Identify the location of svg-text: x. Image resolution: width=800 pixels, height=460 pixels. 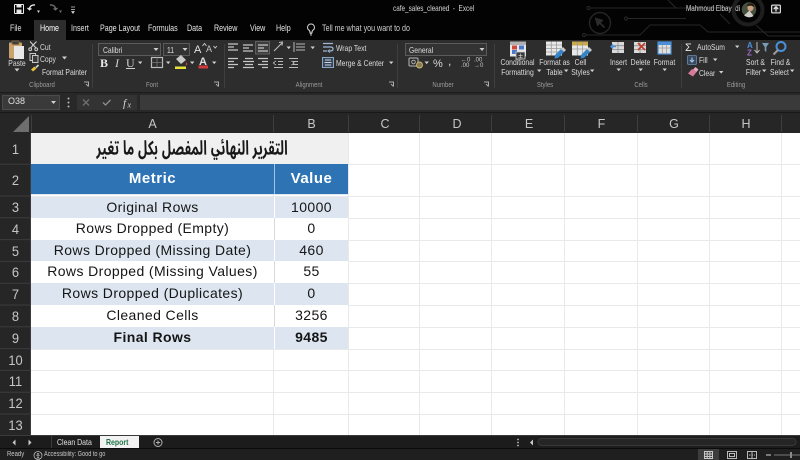
(129, 105).